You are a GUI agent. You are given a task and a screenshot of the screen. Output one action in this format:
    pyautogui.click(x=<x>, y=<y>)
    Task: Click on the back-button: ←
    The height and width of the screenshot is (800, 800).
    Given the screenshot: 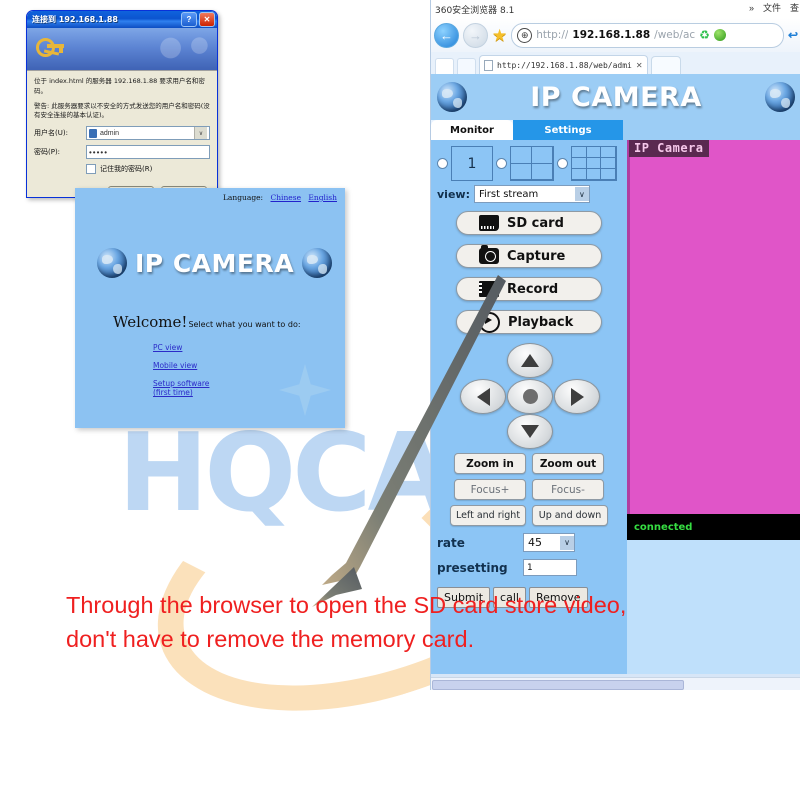 What is the action you would take?
    pyautogui.click(x=446, y=35)
    